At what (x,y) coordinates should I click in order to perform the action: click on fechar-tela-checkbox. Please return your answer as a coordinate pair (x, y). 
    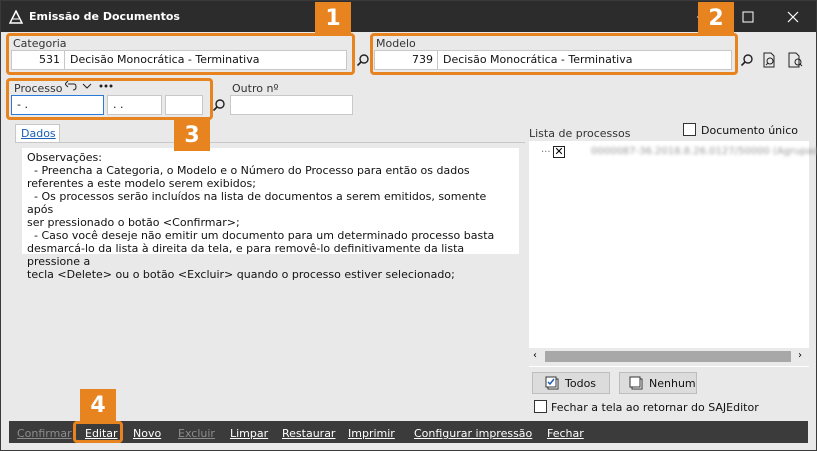
    Looking at the image, I should click on (540, 406).